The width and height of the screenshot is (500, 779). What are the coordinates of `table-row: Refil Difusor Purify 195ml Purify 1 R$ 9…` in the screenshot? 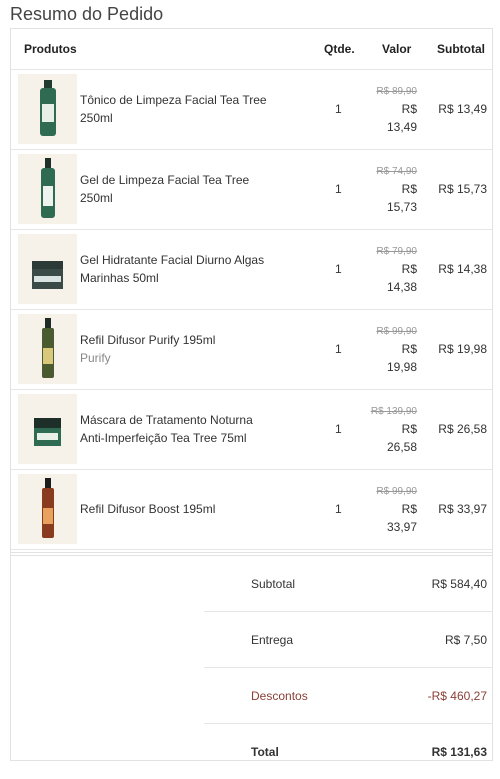 It's located at (251, 349).